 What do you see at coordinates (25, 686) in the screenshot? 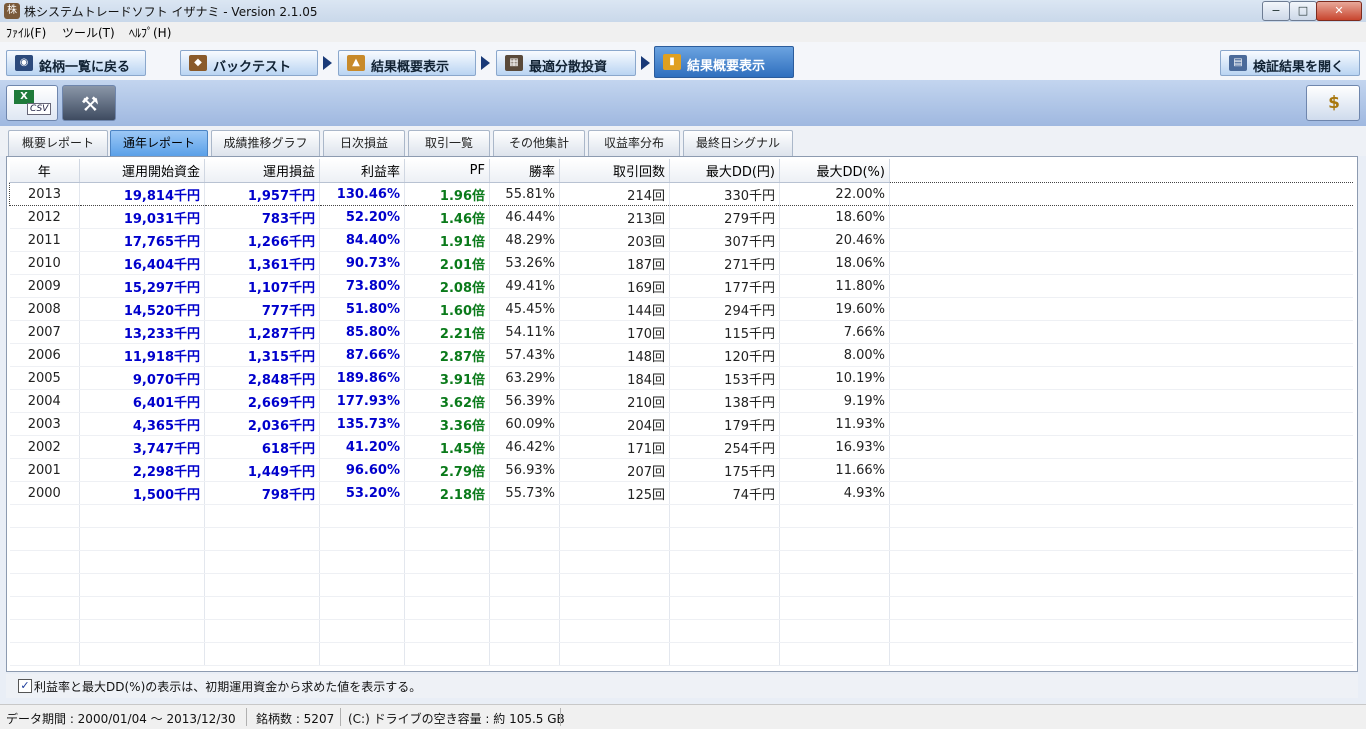
I see `initial-capital-basis-checkbox: ✓` at bounding box center [25, 686].